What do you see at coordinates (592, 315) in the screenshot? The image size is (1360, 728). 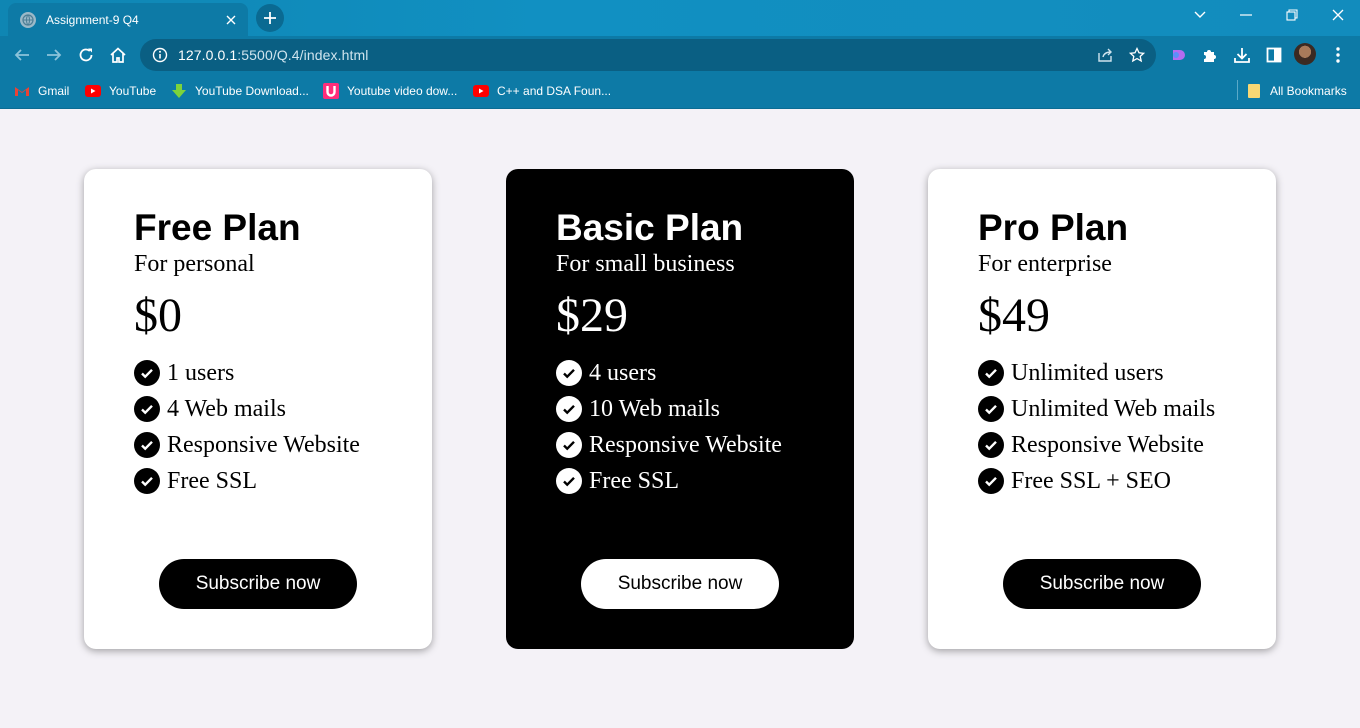 I see `plan-price: $29` at bounding box center [592, 315].